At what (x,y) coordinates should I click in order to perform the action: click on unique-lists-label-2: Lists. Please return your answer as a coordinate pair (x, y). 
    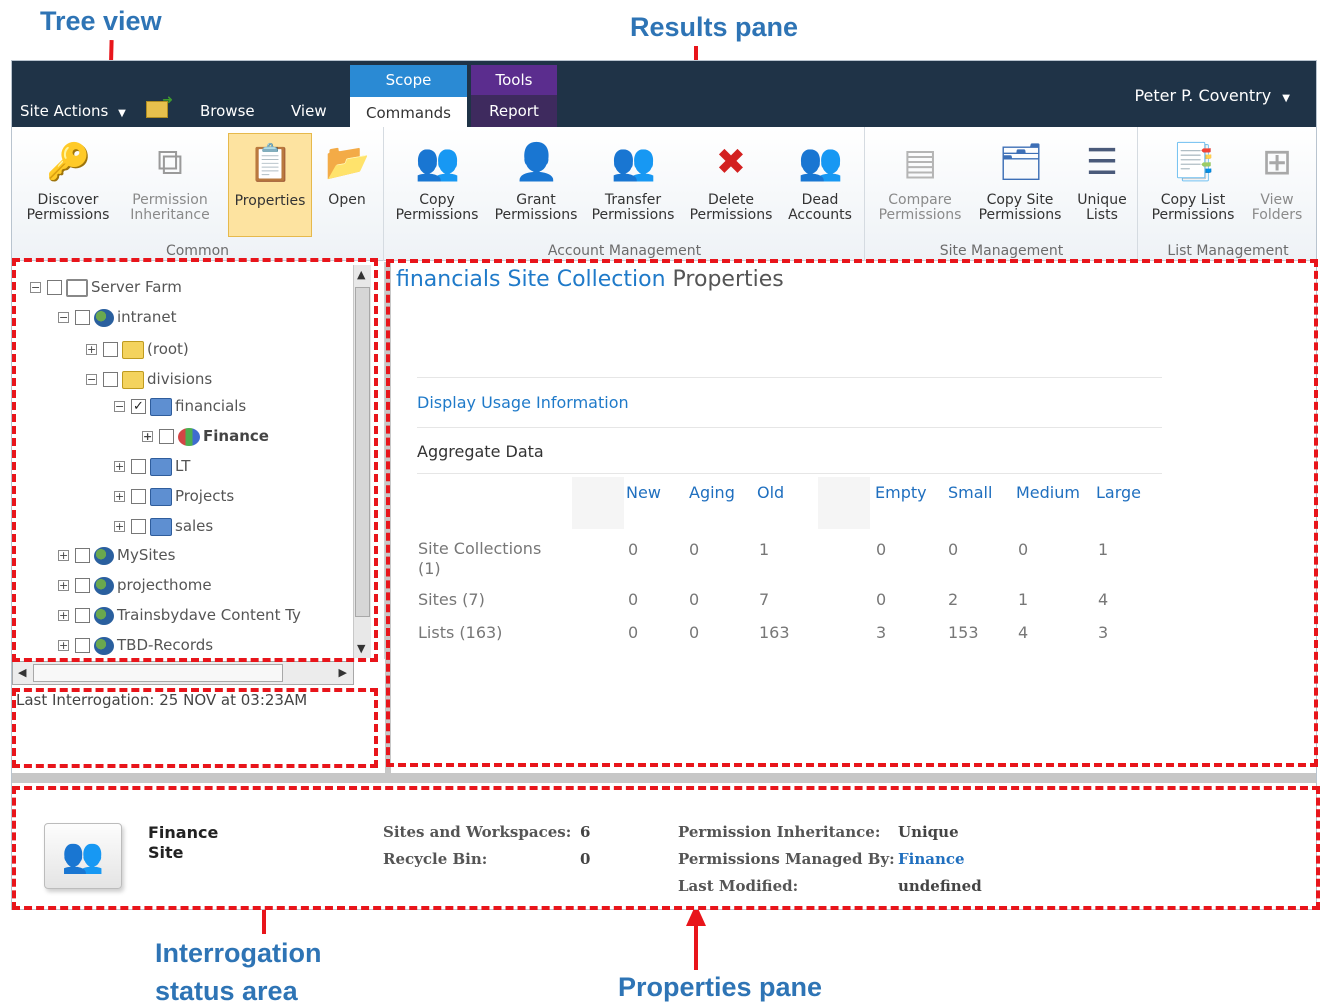
    Looking at the image, I should click on (1102, 215).